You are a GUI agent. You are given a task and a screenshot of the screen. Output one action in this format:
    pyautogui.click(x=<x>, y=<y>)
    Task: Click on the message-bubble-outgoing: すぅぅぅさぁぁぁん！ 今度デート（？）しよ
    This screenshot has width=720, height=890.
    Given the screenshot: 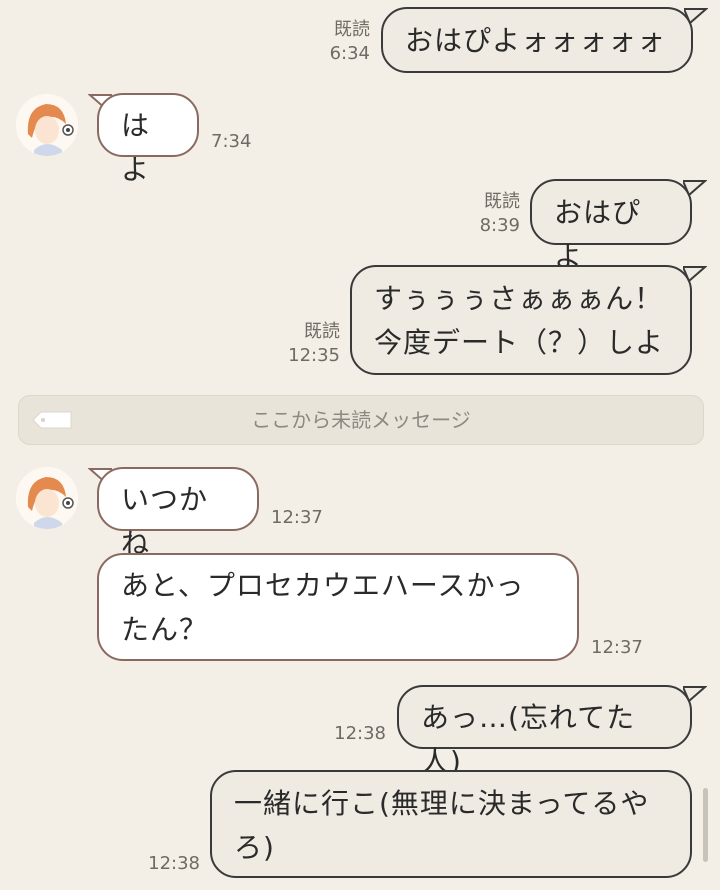 What is the action you would take?
    pyautogui.click(x=521, y=320)
    